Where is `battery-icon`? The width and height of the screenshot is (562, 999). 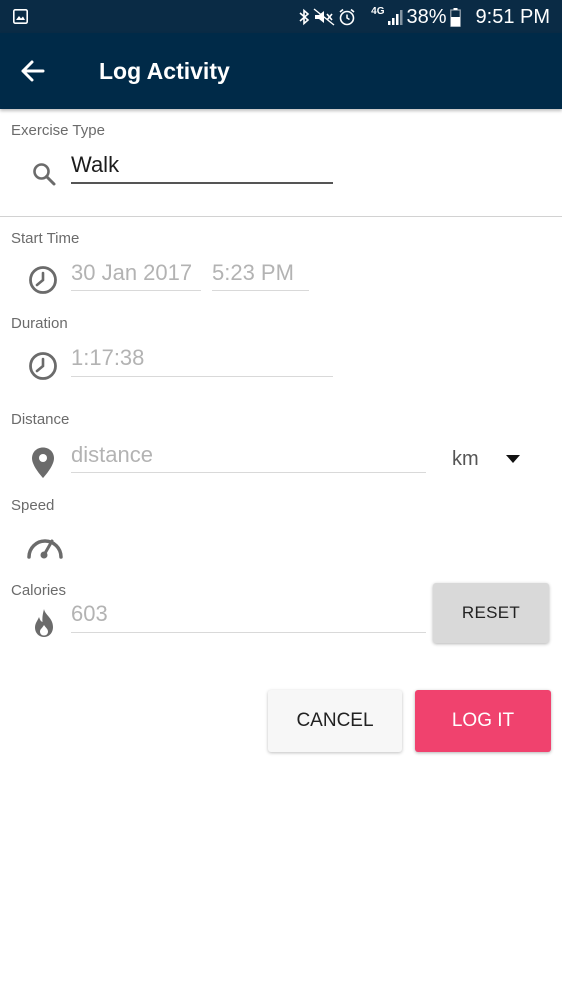
battery-icon is located at coordinates (455, 17).